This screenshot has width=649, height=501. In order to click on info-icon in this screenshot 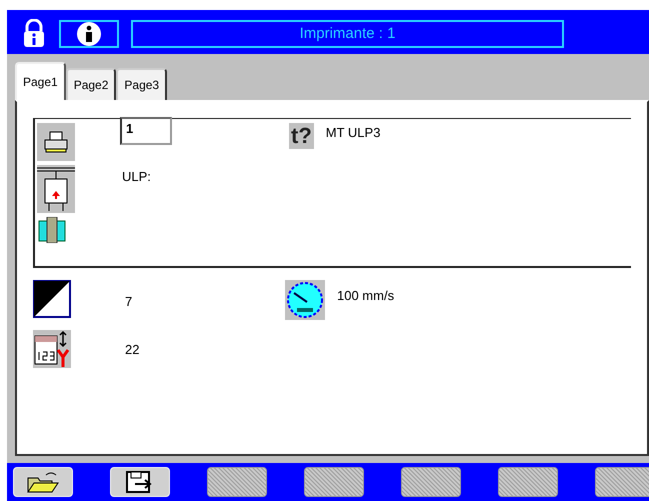, I will do `click(89, 34)`.